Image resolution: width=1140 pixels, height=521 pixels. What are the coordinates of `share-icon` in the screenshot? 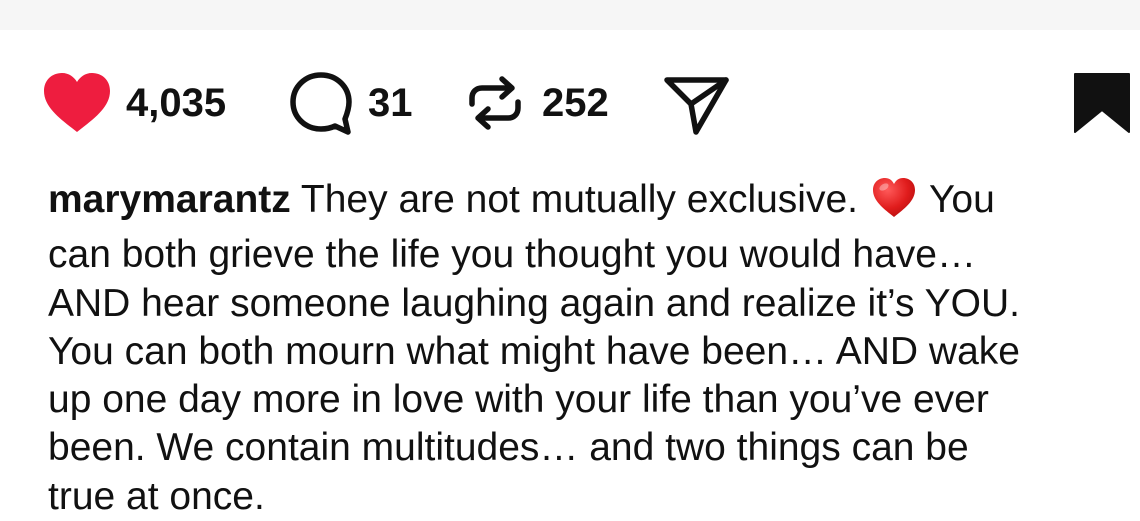 It's located at (697, 103).